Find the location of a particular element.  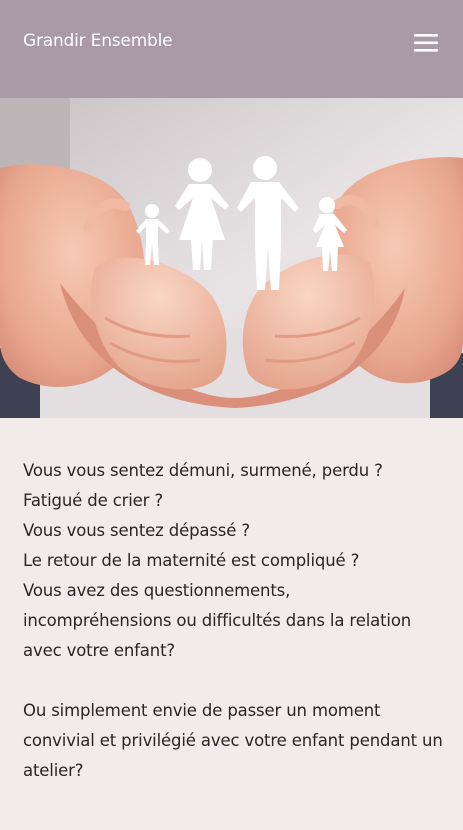

text-line: Ou simplement envie de passer un moment is located at coordinates (202, 710).